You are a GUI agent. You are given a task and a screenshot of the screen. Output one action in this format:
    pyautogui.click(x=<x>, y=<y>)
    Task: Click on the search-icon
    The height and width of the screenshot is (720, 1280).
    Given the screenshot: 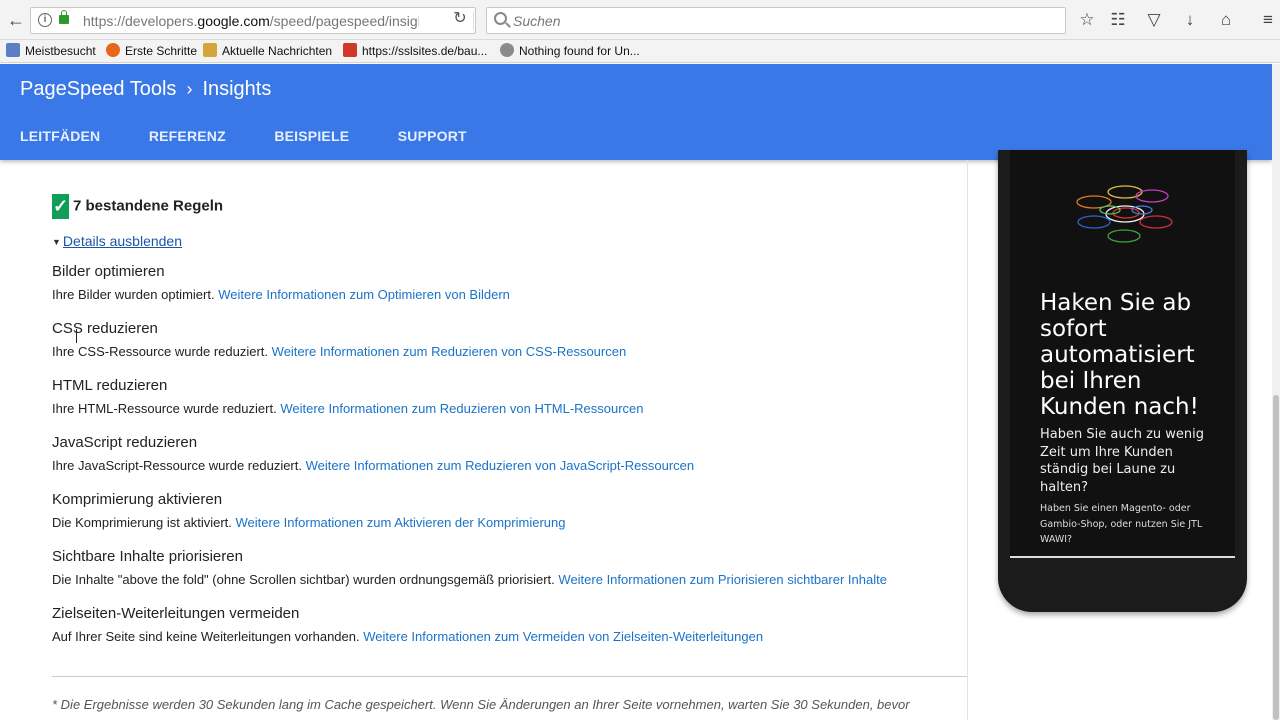 What is the action you would take?
    pyautogui.click(x=500, y=18)
    